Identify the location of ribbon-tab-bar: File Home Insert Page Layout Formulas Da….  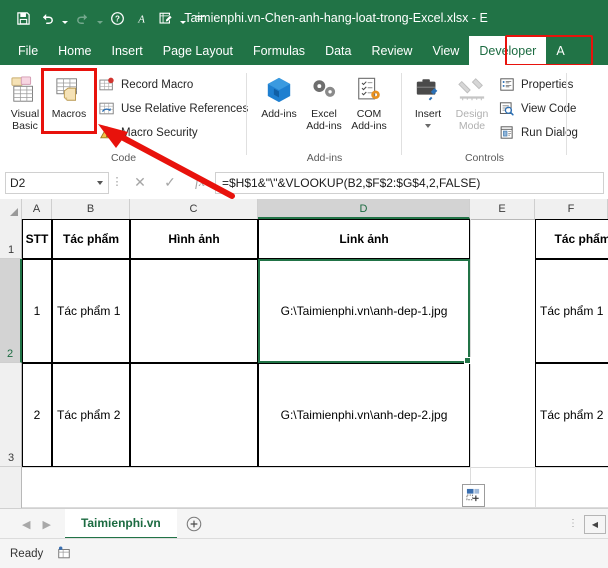
(304, 50).